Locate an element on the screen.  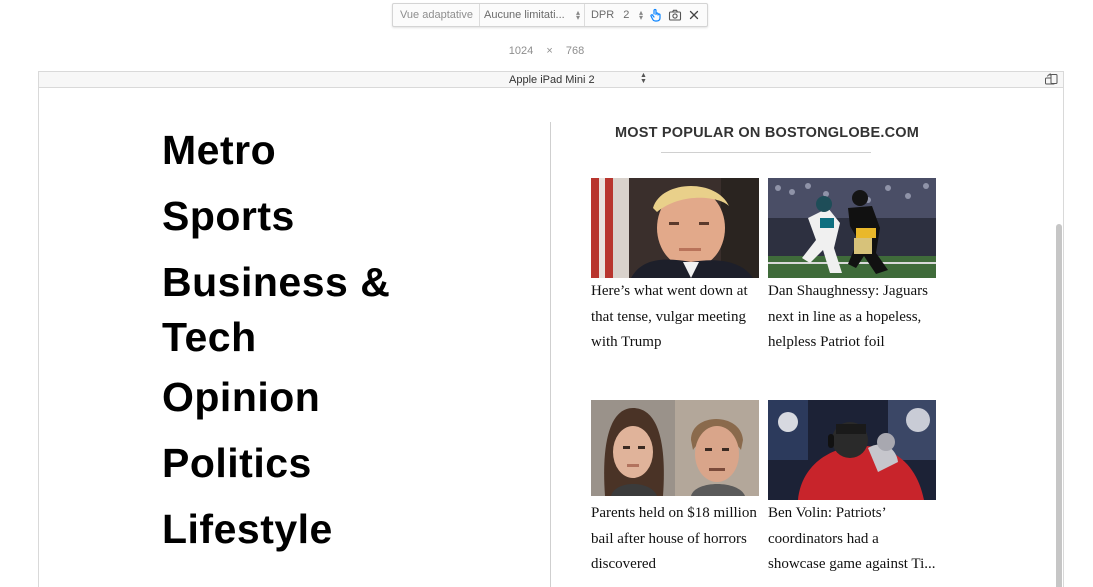
viewport-height: 768 is located at coordinates (575, 51).